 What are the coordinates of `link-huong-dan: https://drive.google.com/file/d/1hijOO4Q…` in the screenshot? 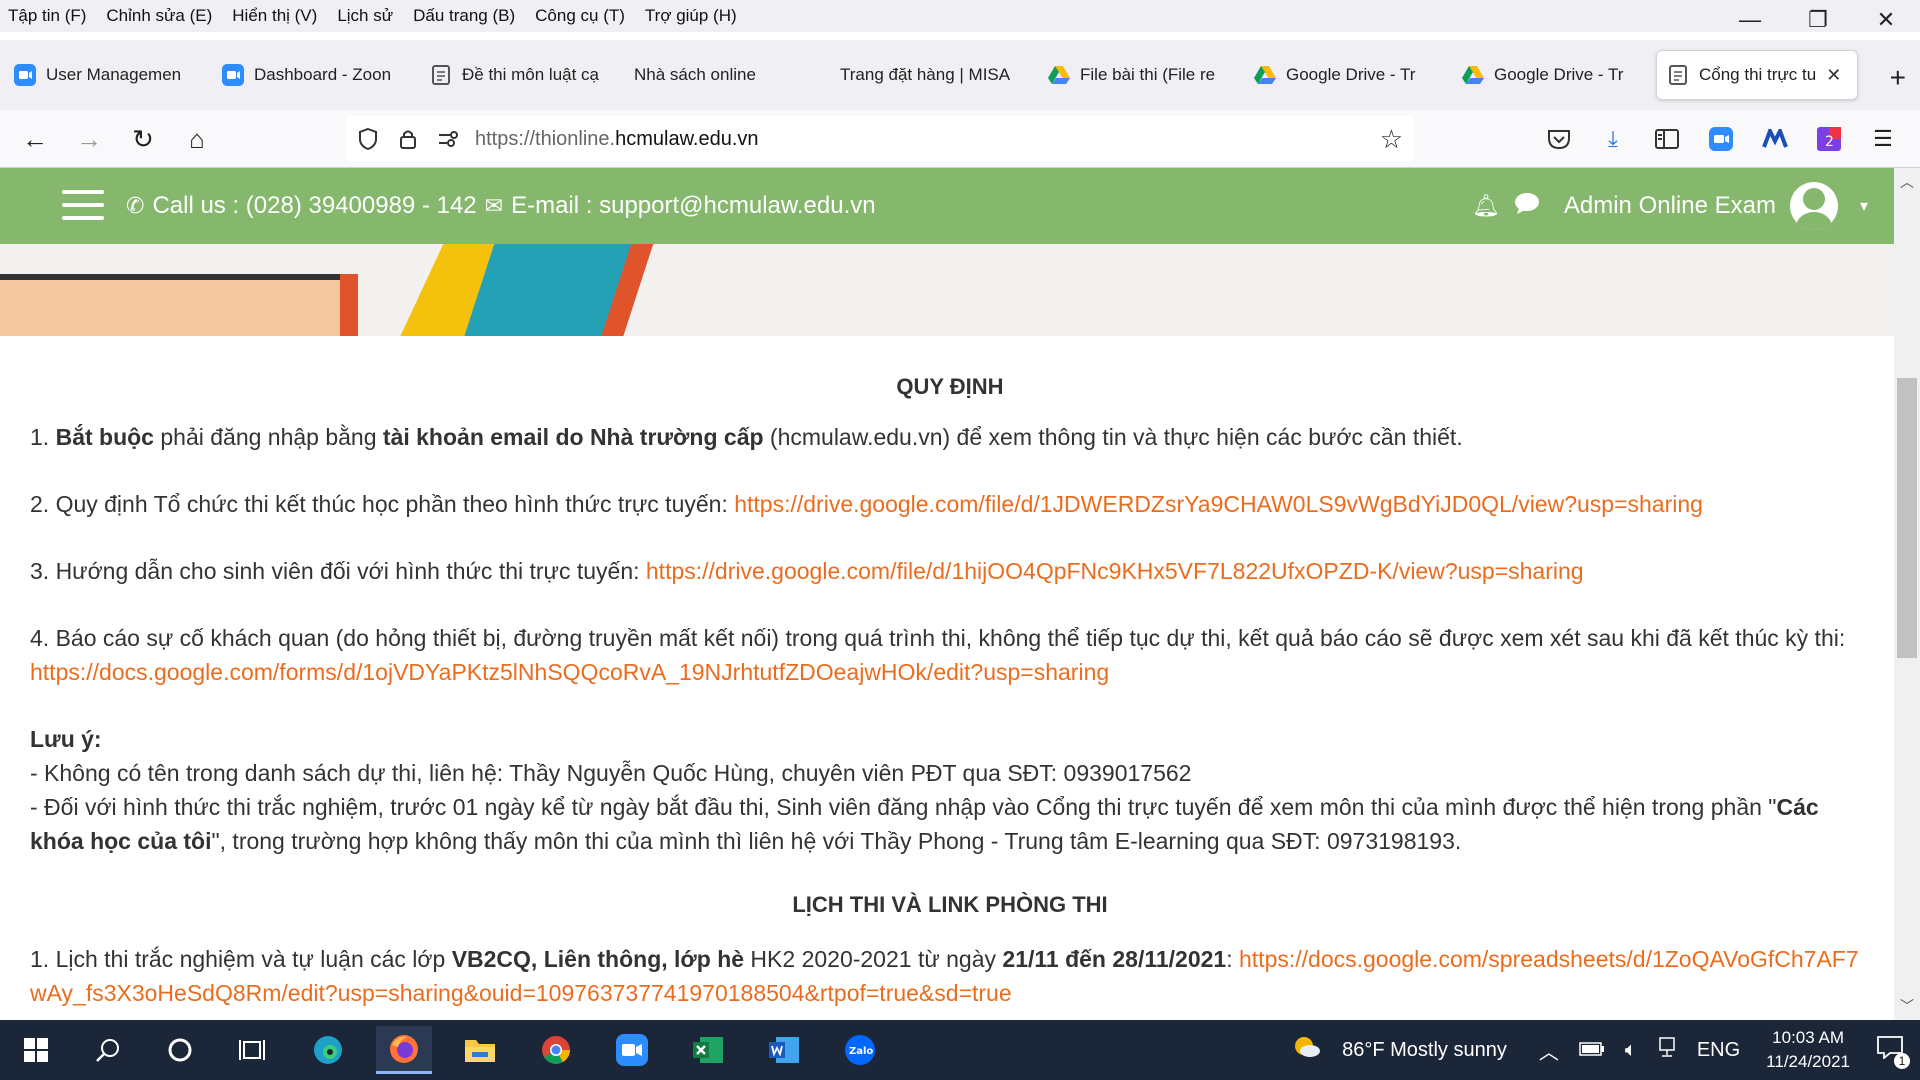 It's located at (1115, 571).